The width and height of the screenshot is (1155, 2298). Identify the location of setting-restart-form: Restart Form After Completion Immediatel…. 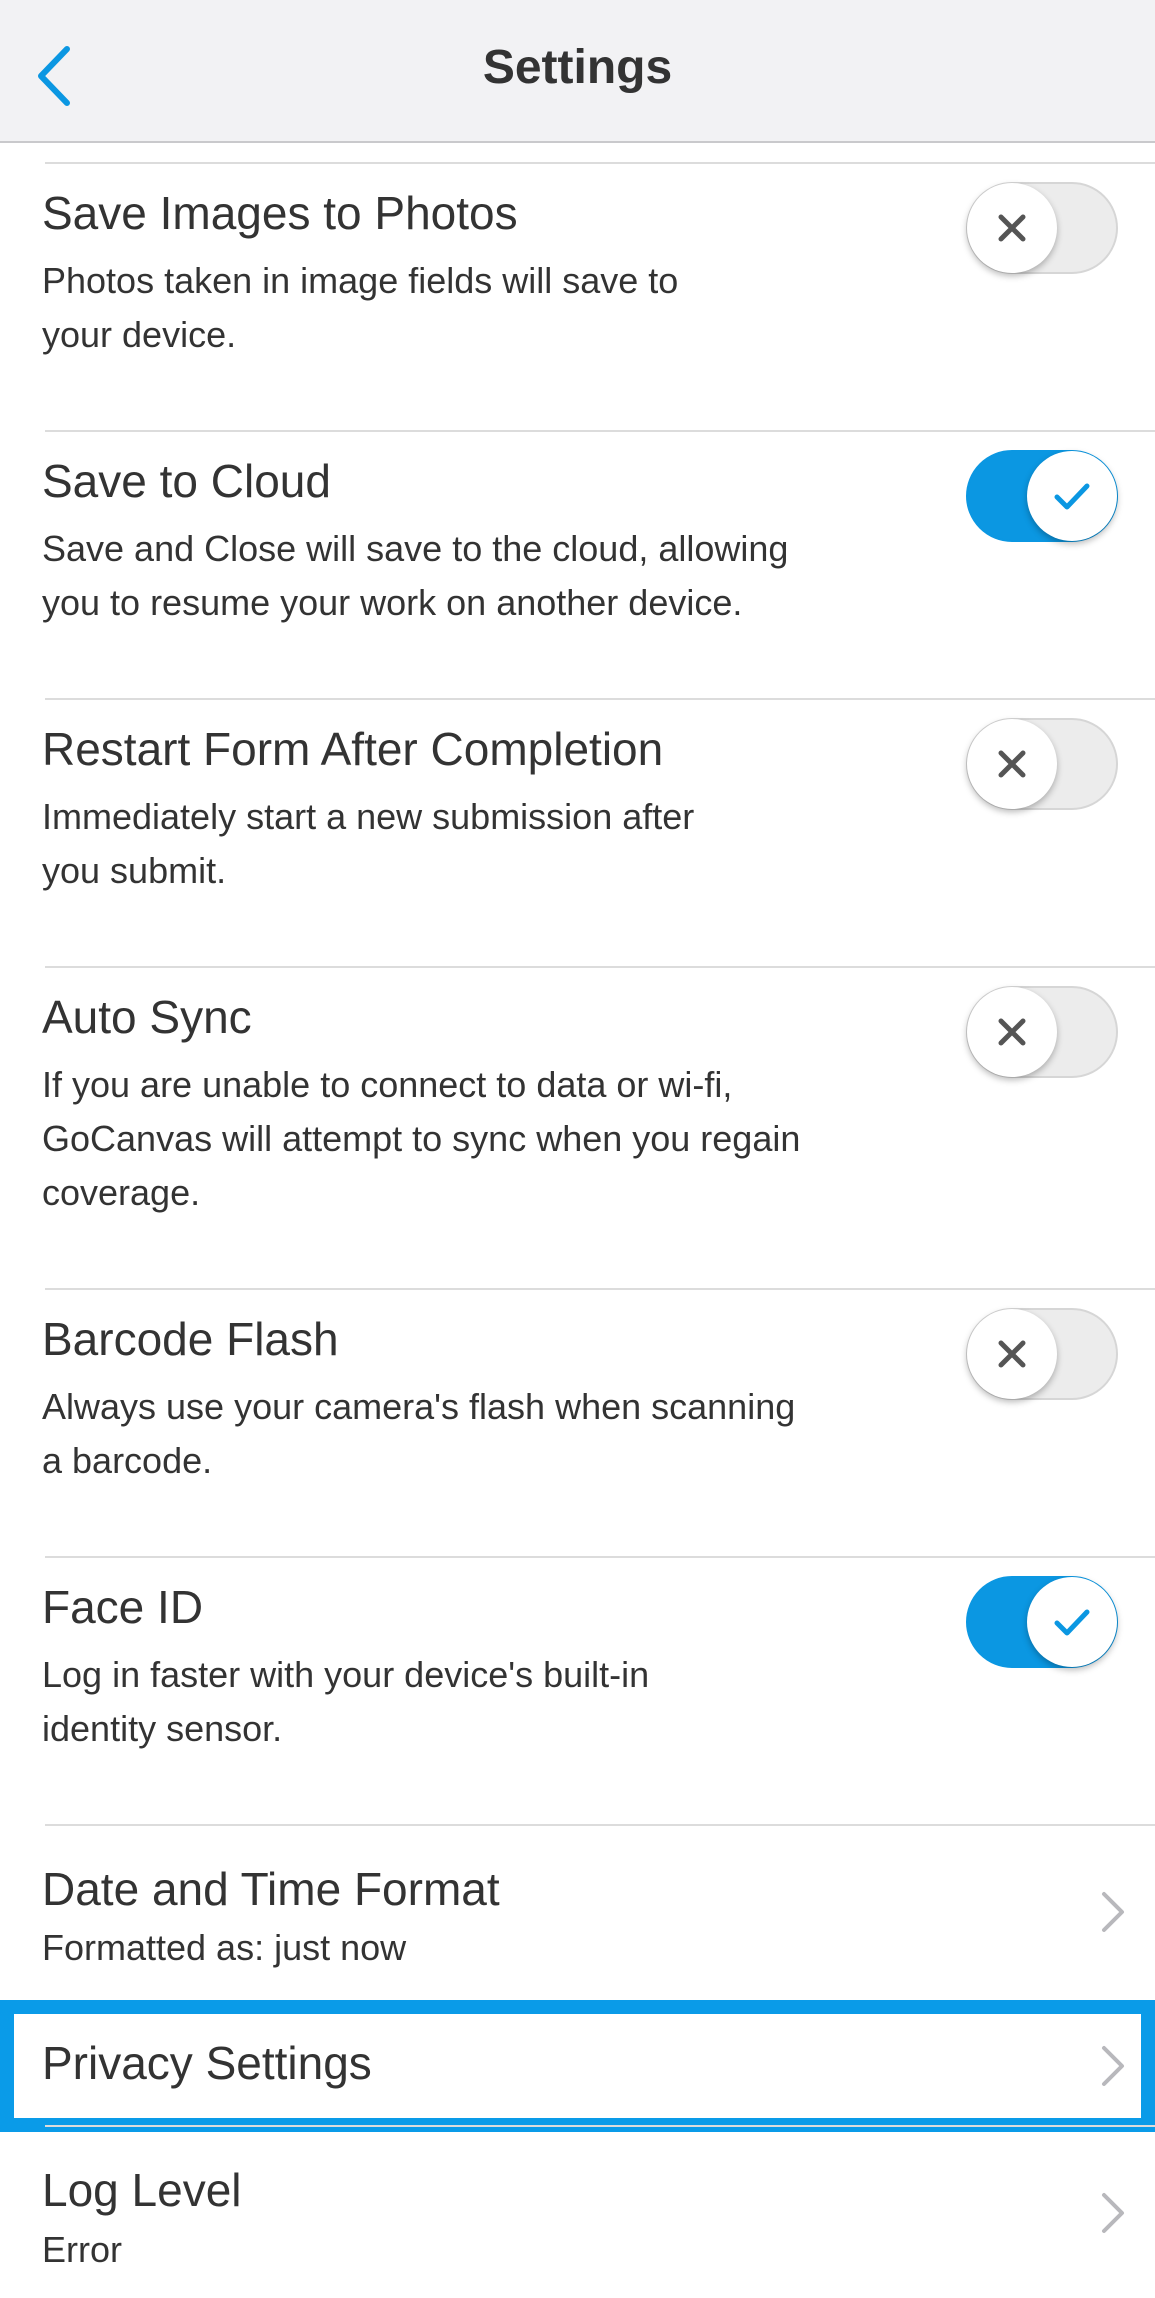
(577, 833).